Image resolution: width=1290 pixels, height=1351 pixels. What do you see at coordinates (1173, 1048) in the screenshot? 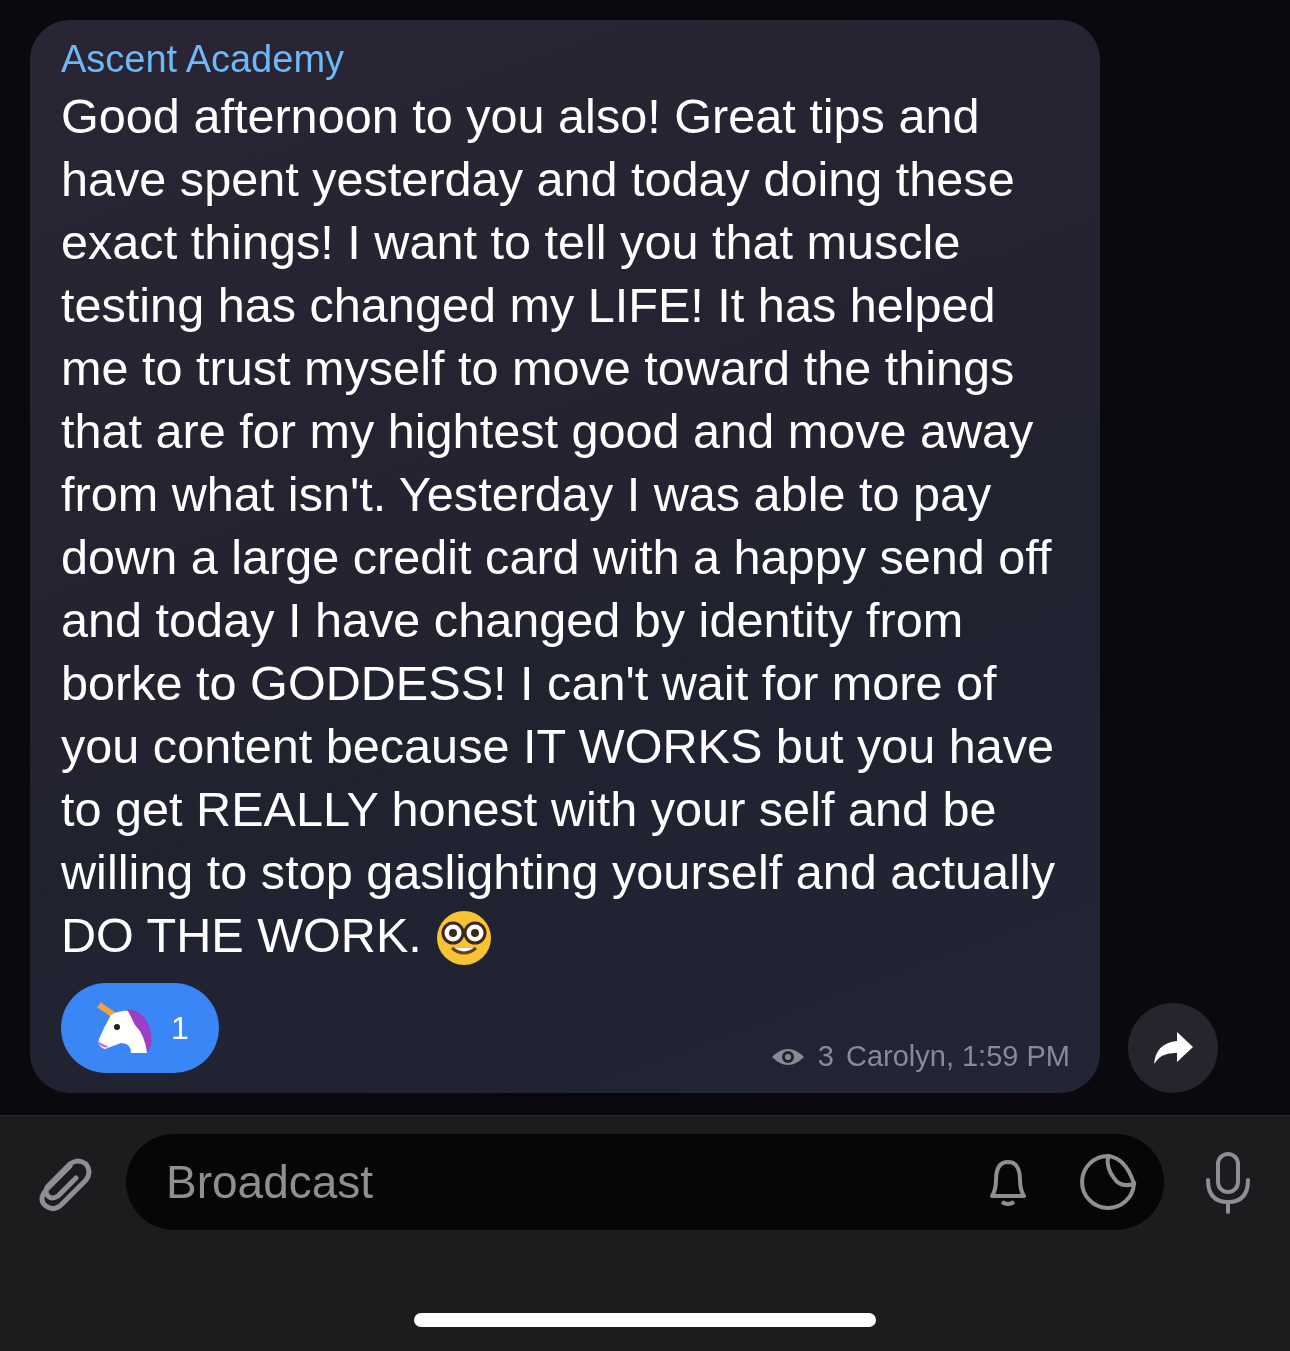
I see `forward-arrow-icon` at bounding box center [1173, 1048].